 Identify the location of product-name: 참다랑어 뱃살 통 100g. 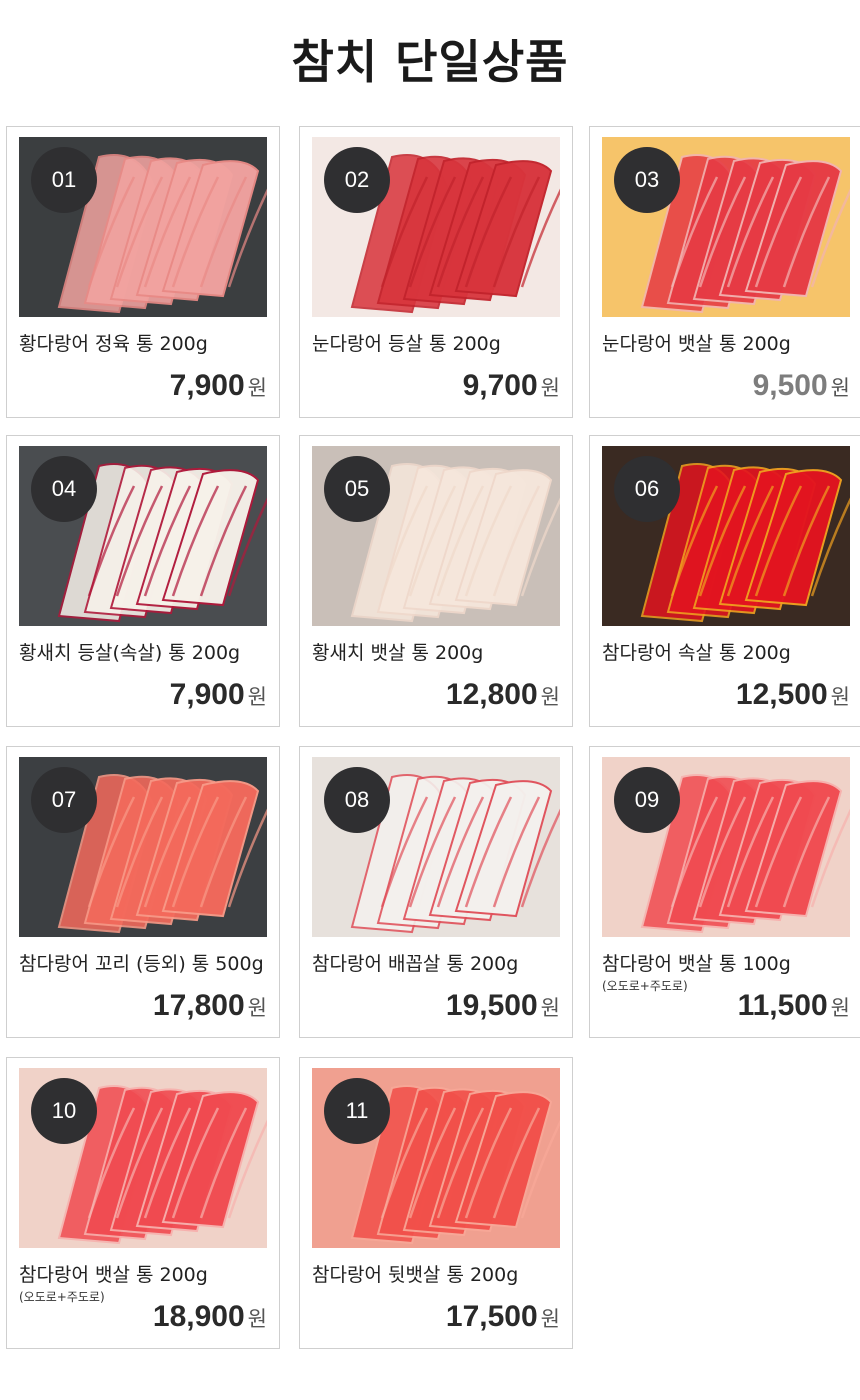
(729, 964).